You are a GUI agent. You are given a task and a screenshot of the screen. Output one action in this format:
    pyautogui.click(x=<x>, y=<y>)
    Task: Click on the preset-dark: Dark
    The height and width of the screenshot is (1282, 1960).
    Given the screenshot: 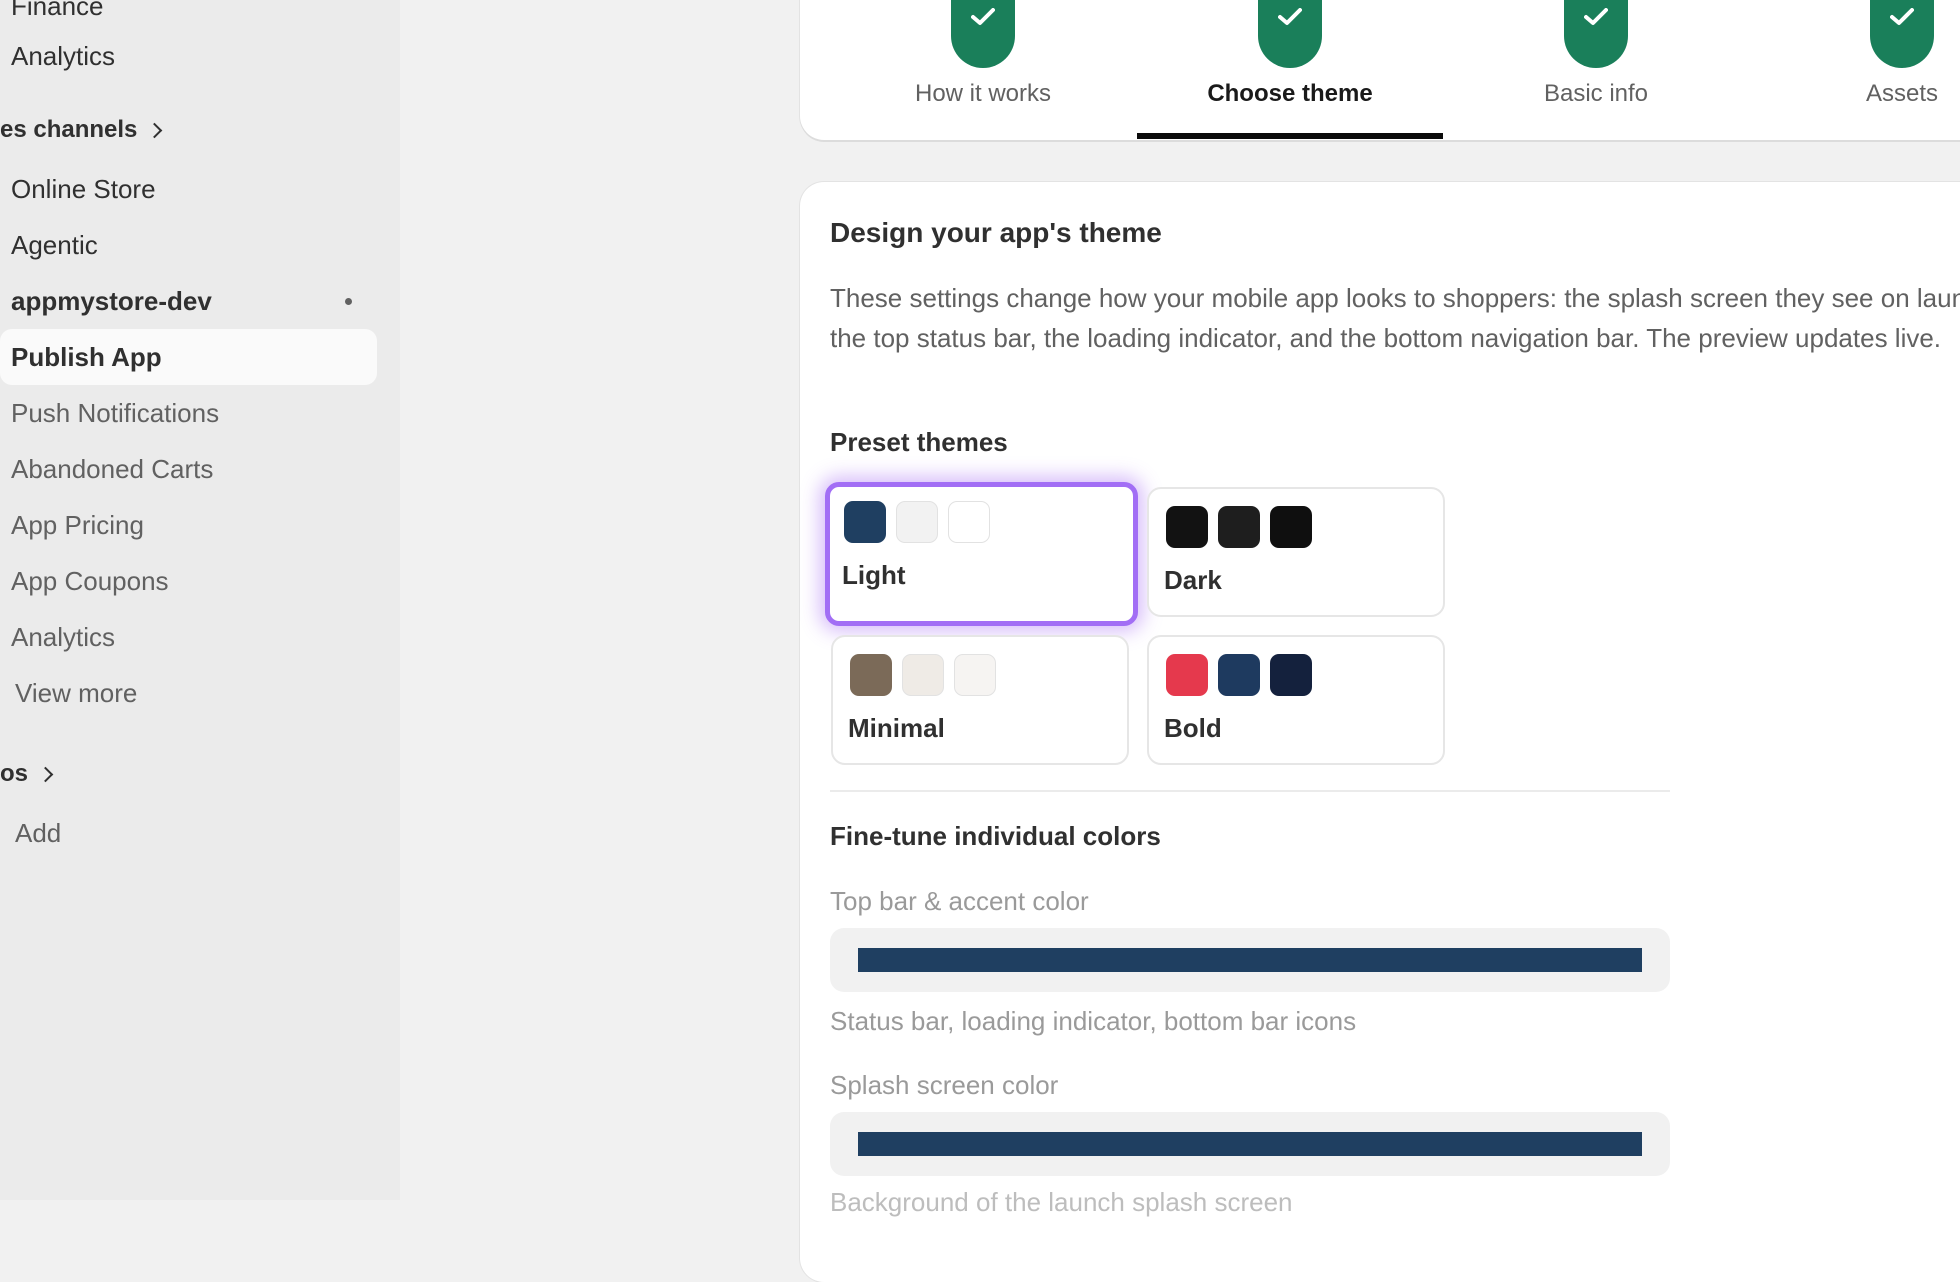 What is the action you would take?
    pyautogui.click(x=1296, y=552)
    